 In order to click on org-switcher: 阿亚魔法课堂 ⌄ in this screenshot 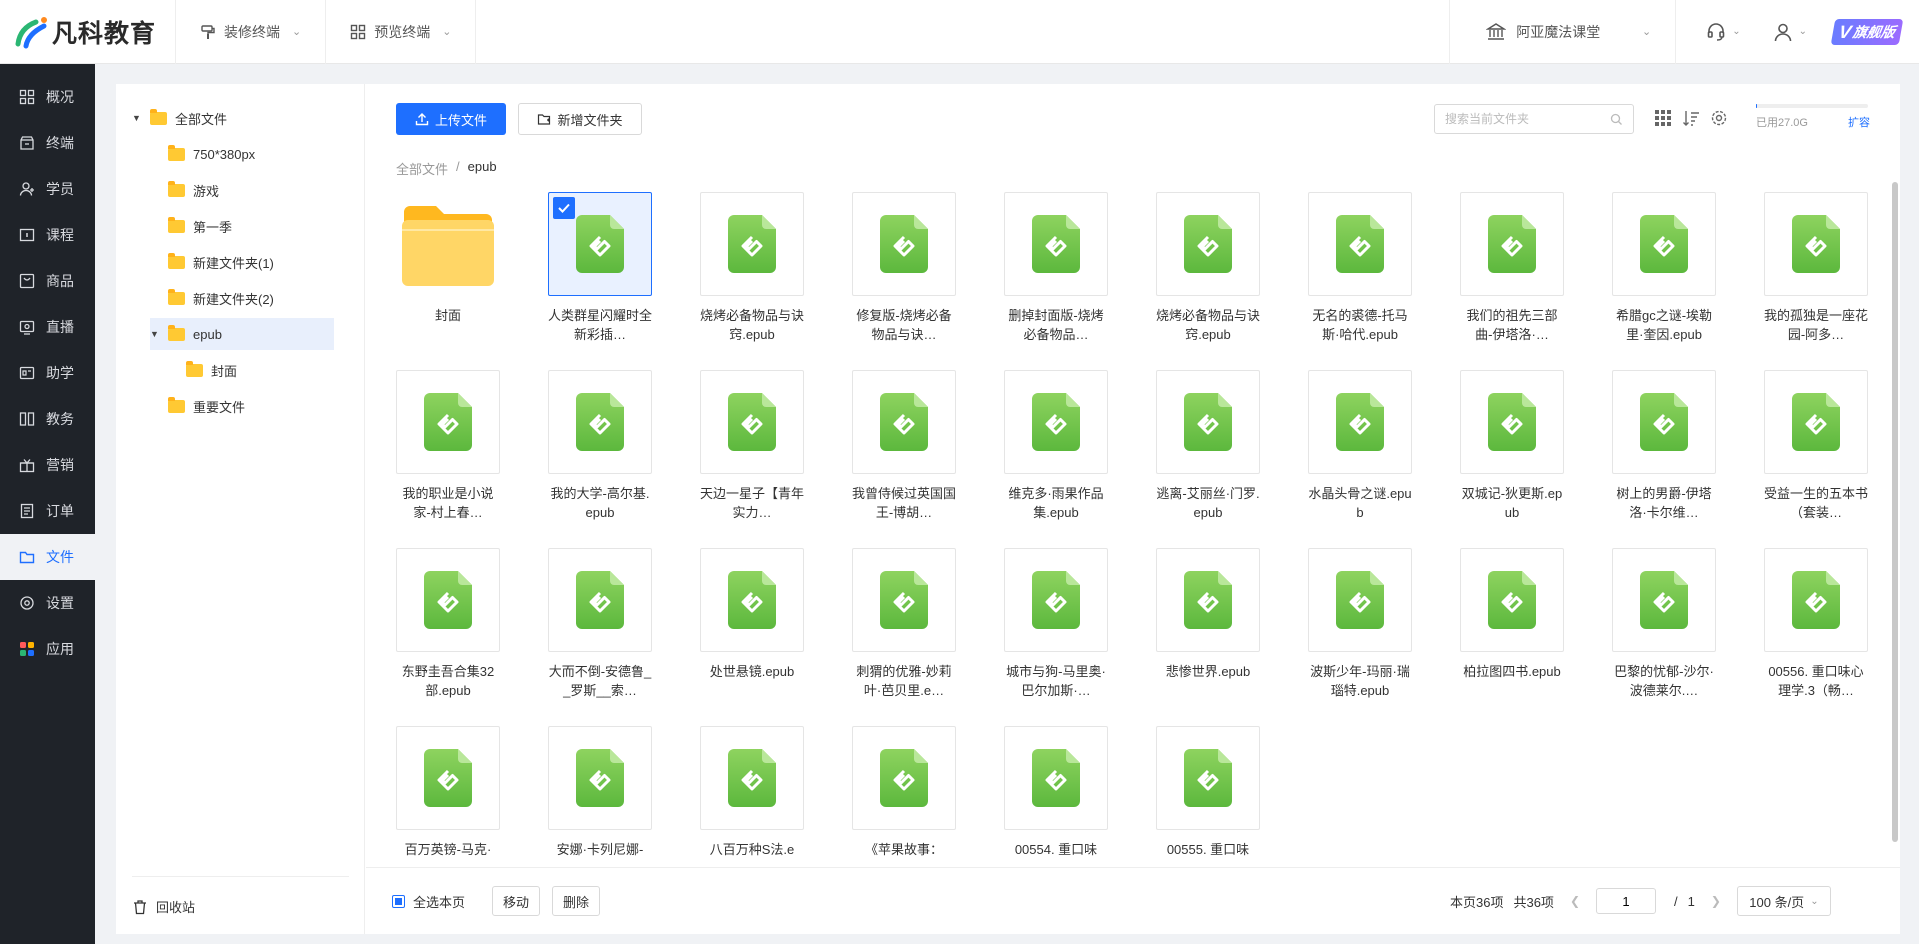, I will do `click(1563, 32)`.